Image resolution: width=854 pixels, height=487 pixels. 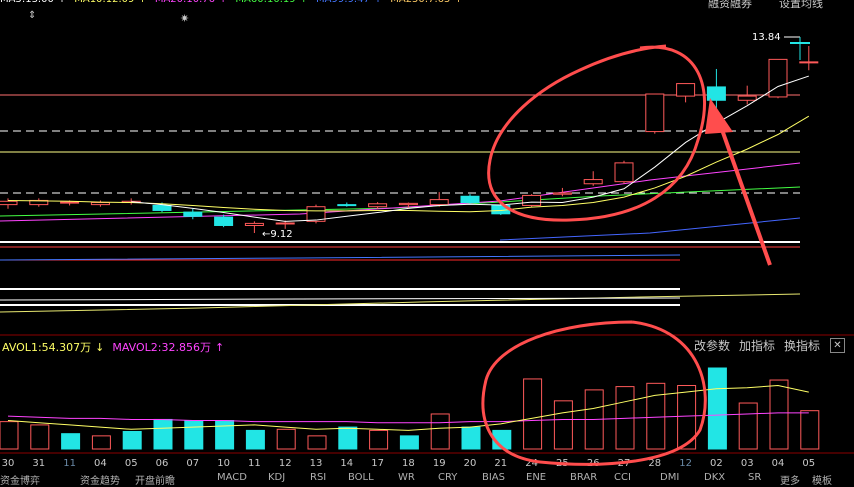 What do you see at coordinates (408, 463) in the screenshot?
I see `x-tick-label: 18` at bounding box center [408, 463].